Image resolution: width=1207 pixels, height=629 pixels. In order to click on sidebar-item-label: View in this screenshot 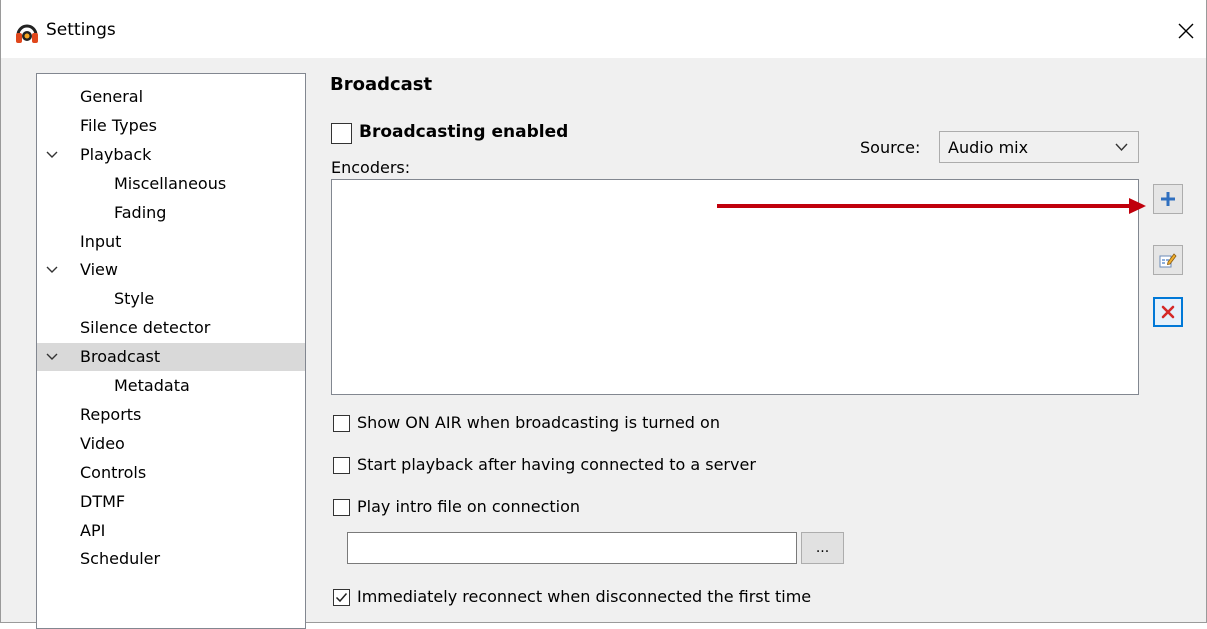, I will do `click(99, 269)`.